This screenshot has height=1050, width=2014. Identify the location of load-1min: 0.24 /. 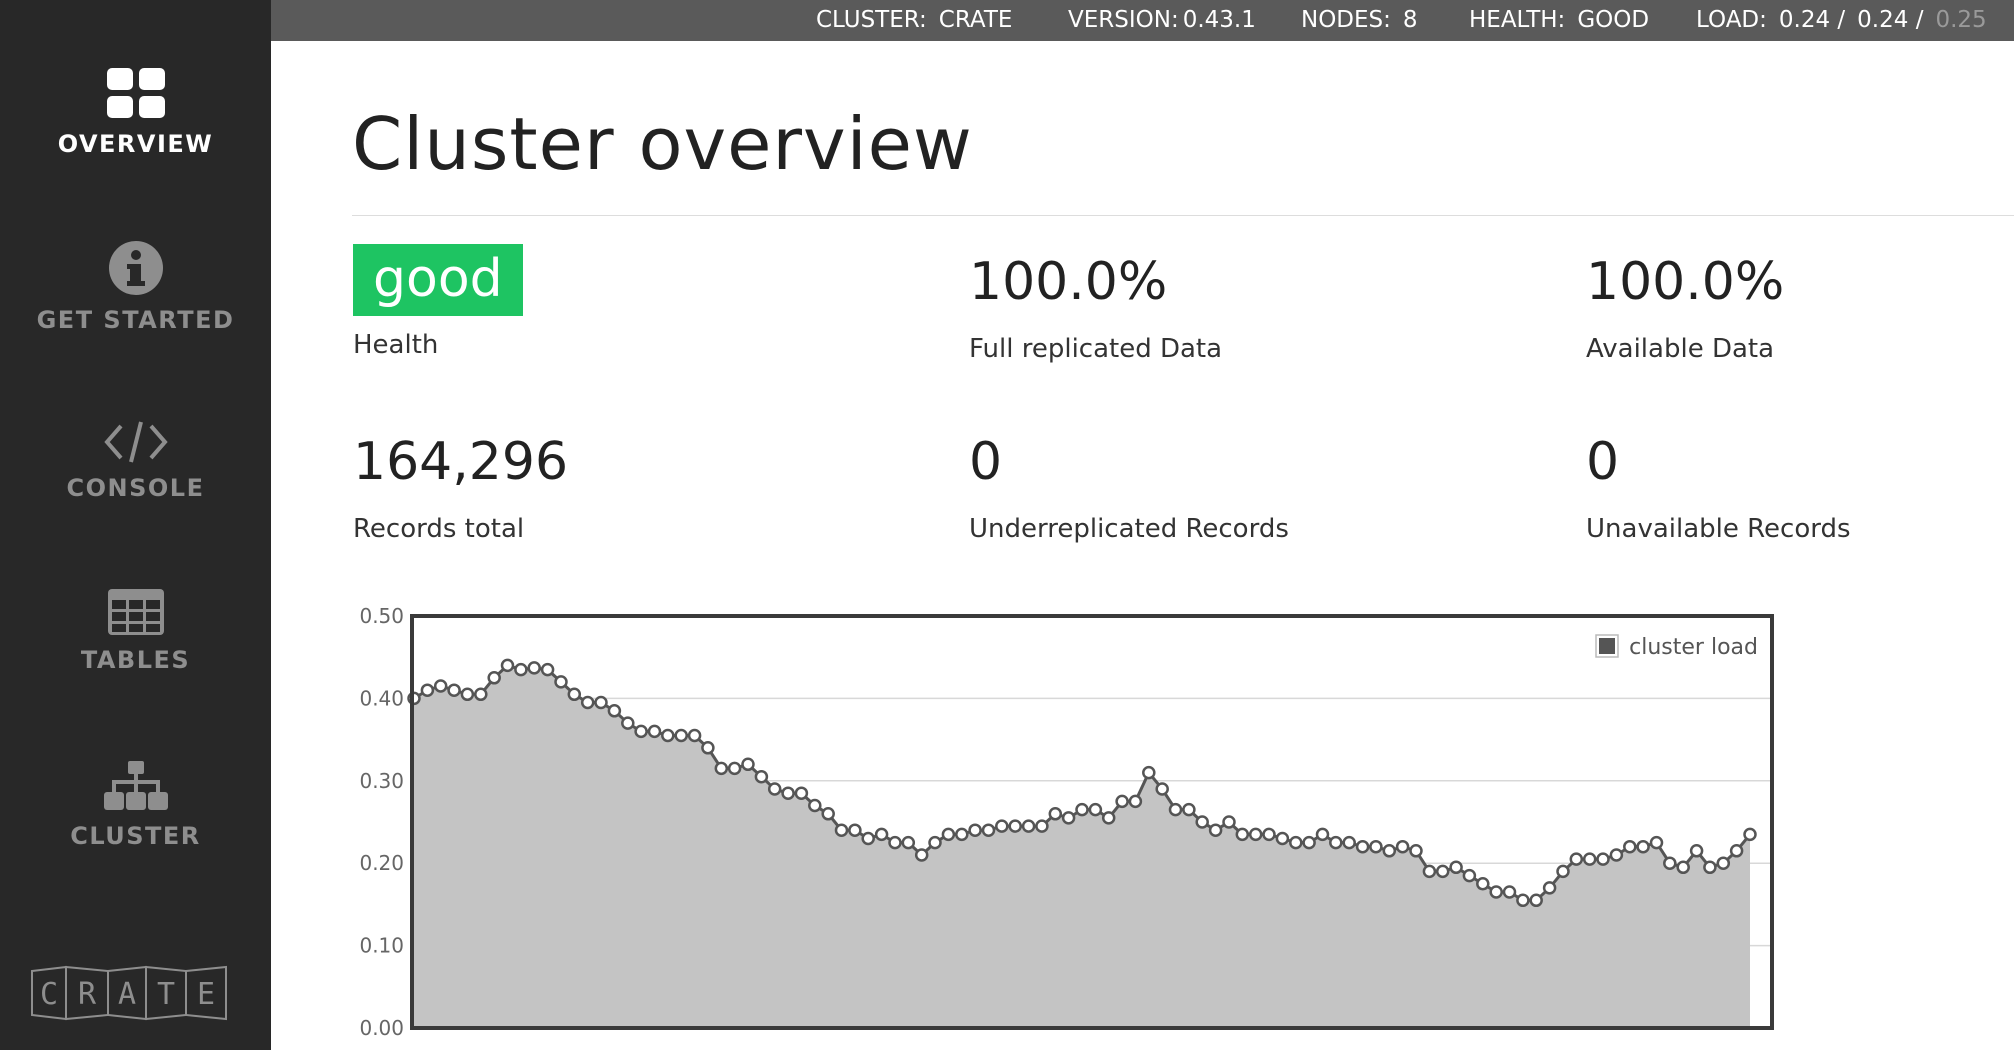
(1812, 20).